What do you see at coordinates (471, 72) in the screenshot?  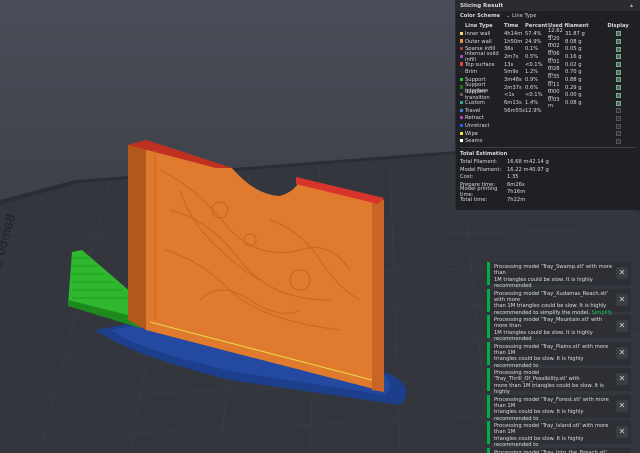 I see `line-type-name: Brim` at bounding box center [471, 72].